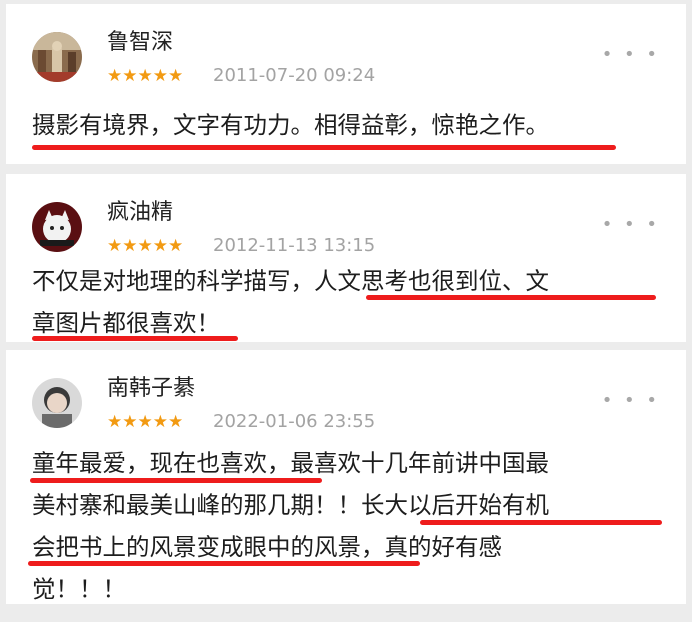 Image resolution: width=692 pixels, height=622 pixels. I want to click on reviewer-name: 南韩子綦, so click(151, 386).